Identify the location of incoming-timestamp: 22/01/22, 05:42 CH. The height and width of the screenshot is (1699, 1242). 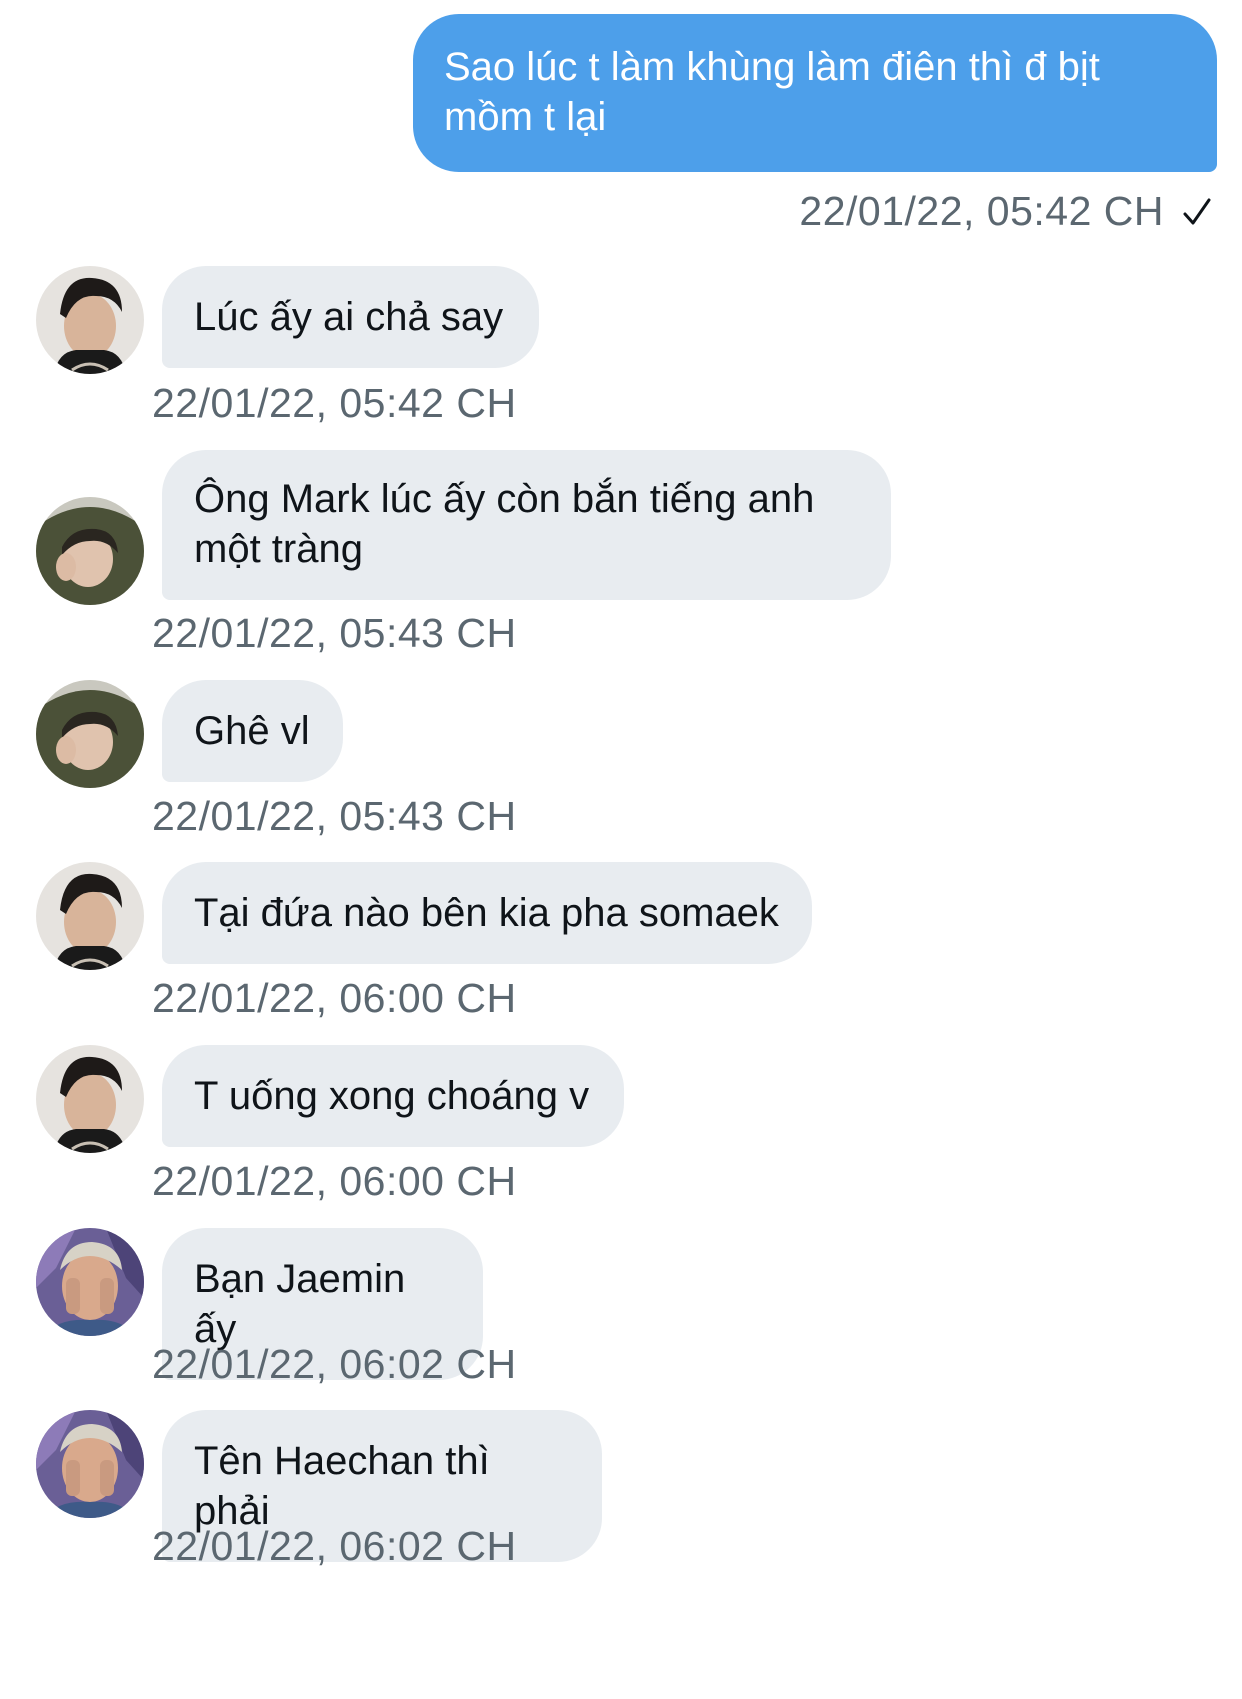
(334, 403).